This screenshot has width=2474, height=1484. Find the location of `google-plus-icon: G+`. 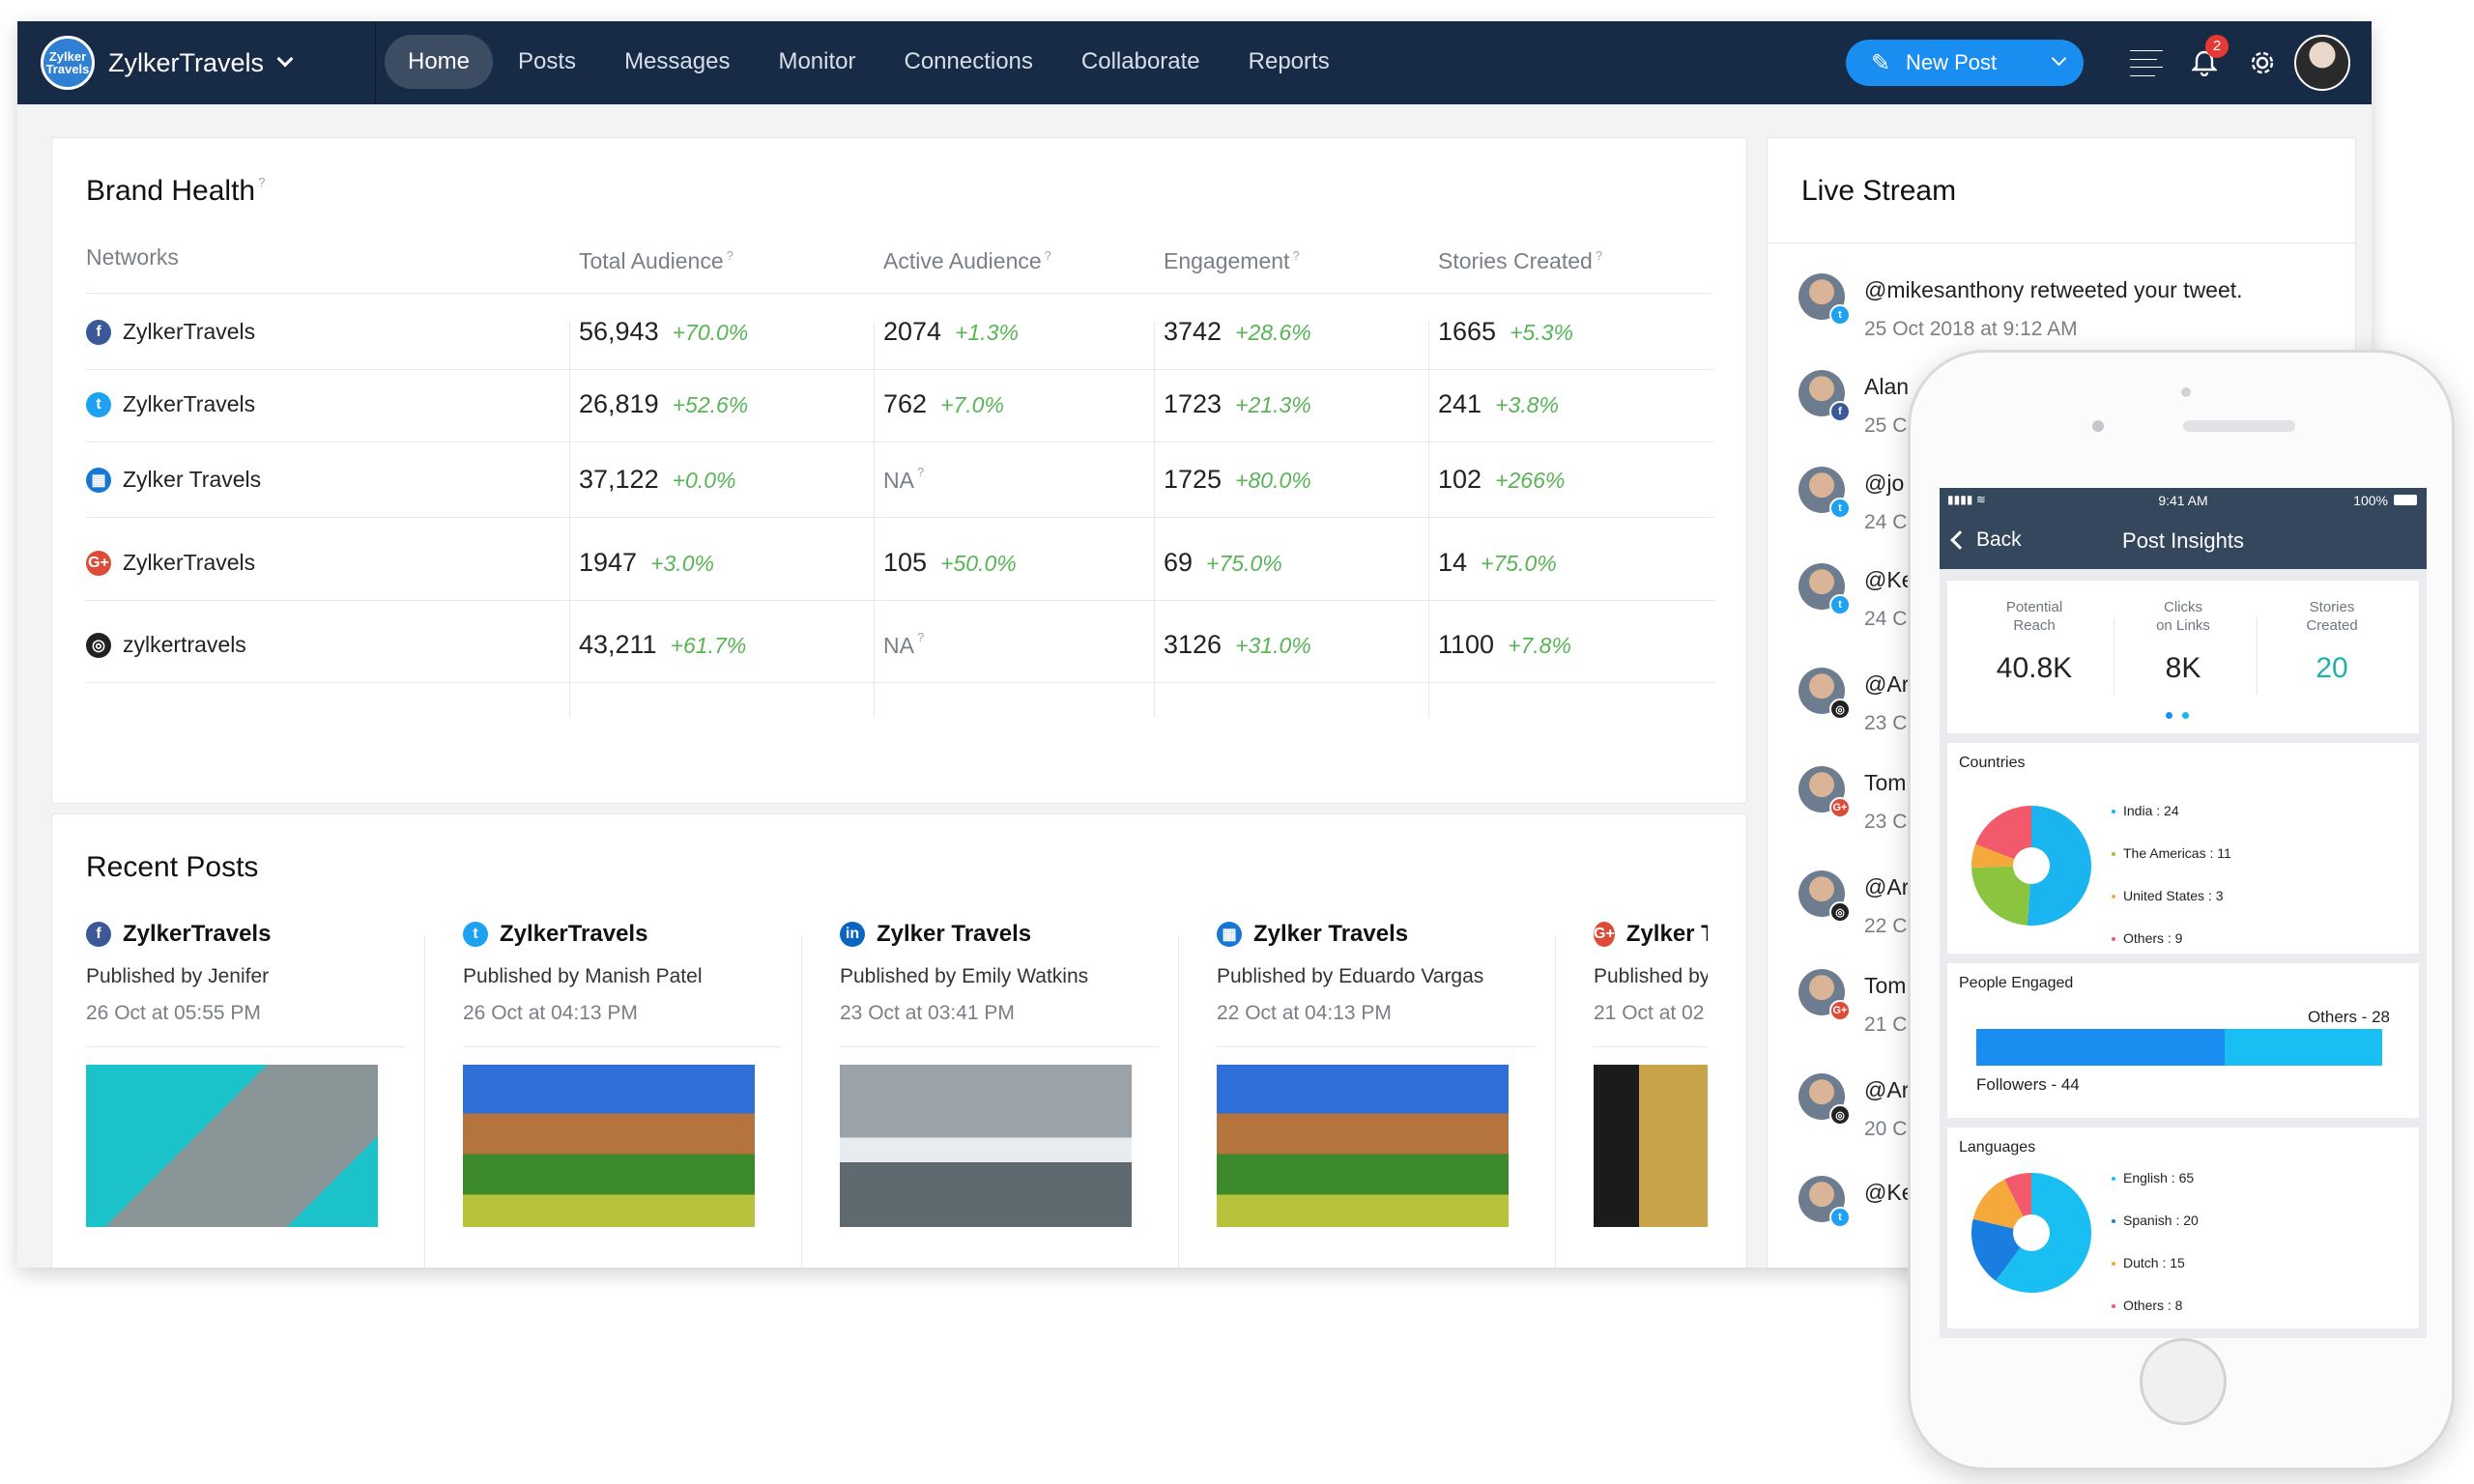

google-plus-icon: G+ is located at coordinates (99, 563).